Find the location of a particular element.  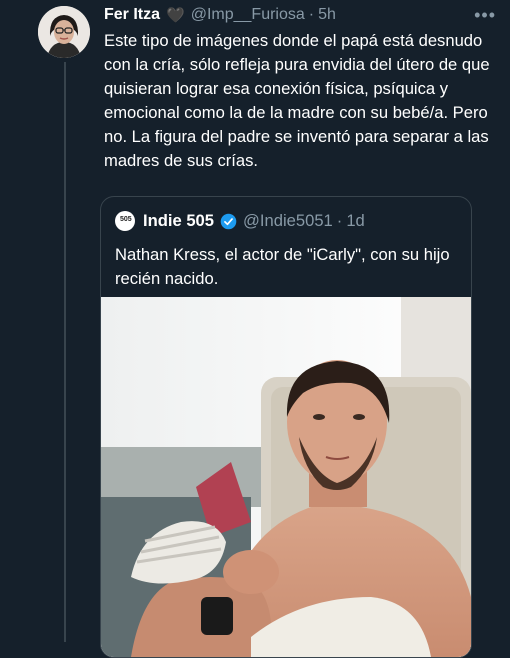

quoted-tweet-header: 505 Indie 505 @Indie5051 · 1d is located at coordinates (240, 221).